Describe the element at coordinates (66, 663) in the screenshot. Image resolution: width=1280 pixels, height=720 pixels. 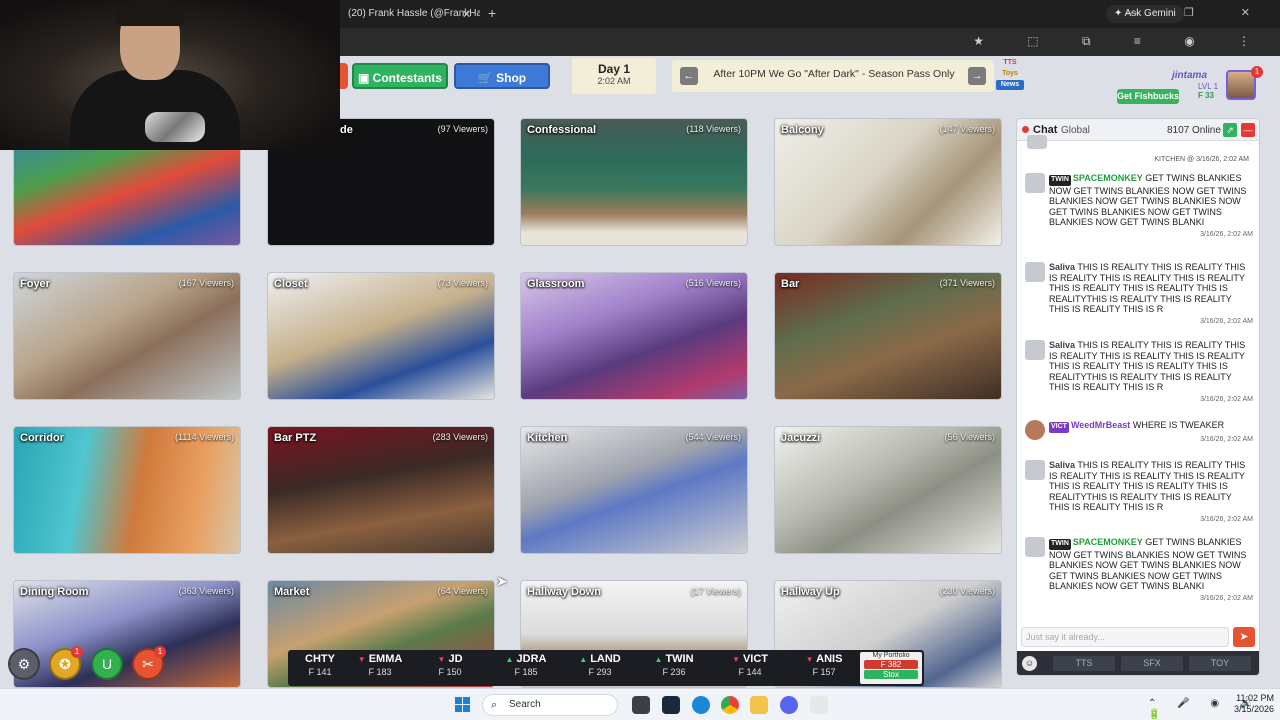
I see `coins-button: ✪ 1` at that location.